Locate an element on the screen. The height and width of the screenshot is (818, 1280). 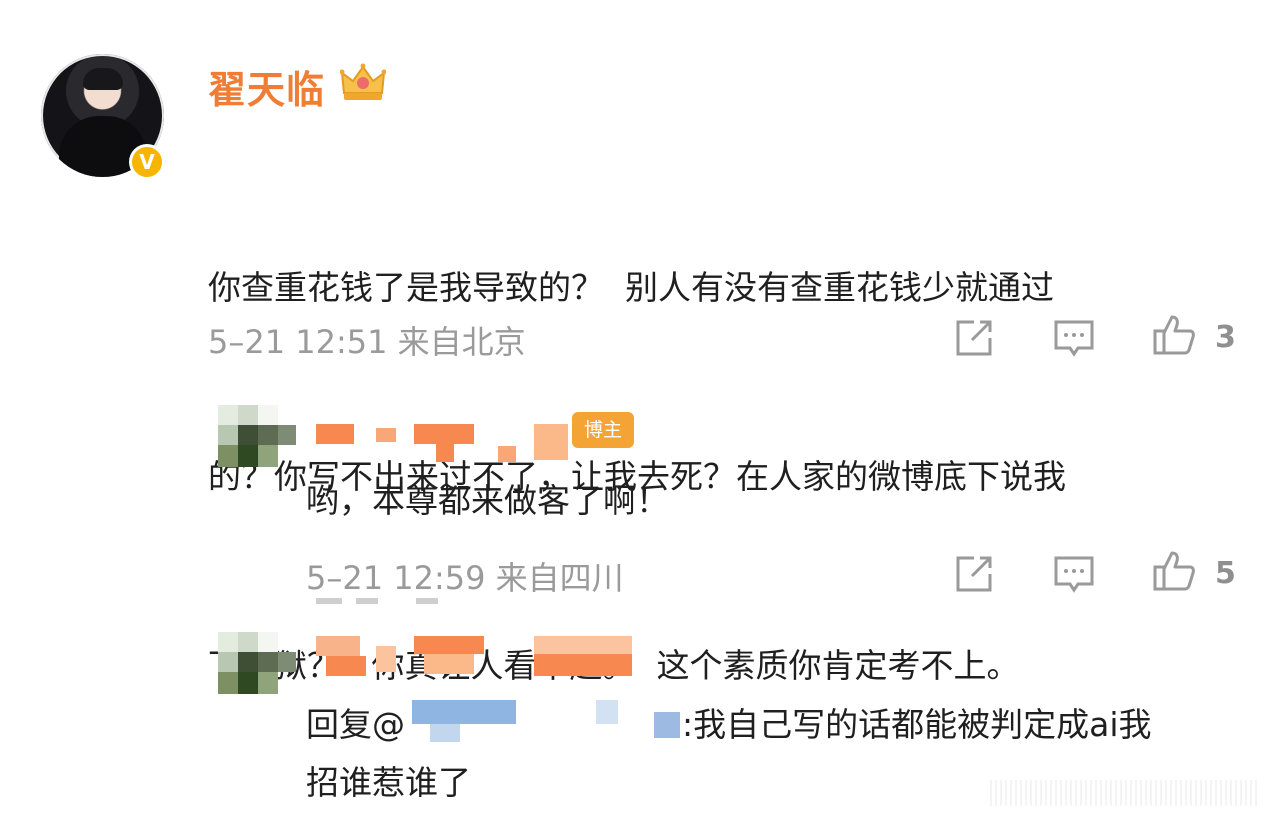
reply-meta: 5–21 12:59 来自四川 is located at coordinates (465, 578).